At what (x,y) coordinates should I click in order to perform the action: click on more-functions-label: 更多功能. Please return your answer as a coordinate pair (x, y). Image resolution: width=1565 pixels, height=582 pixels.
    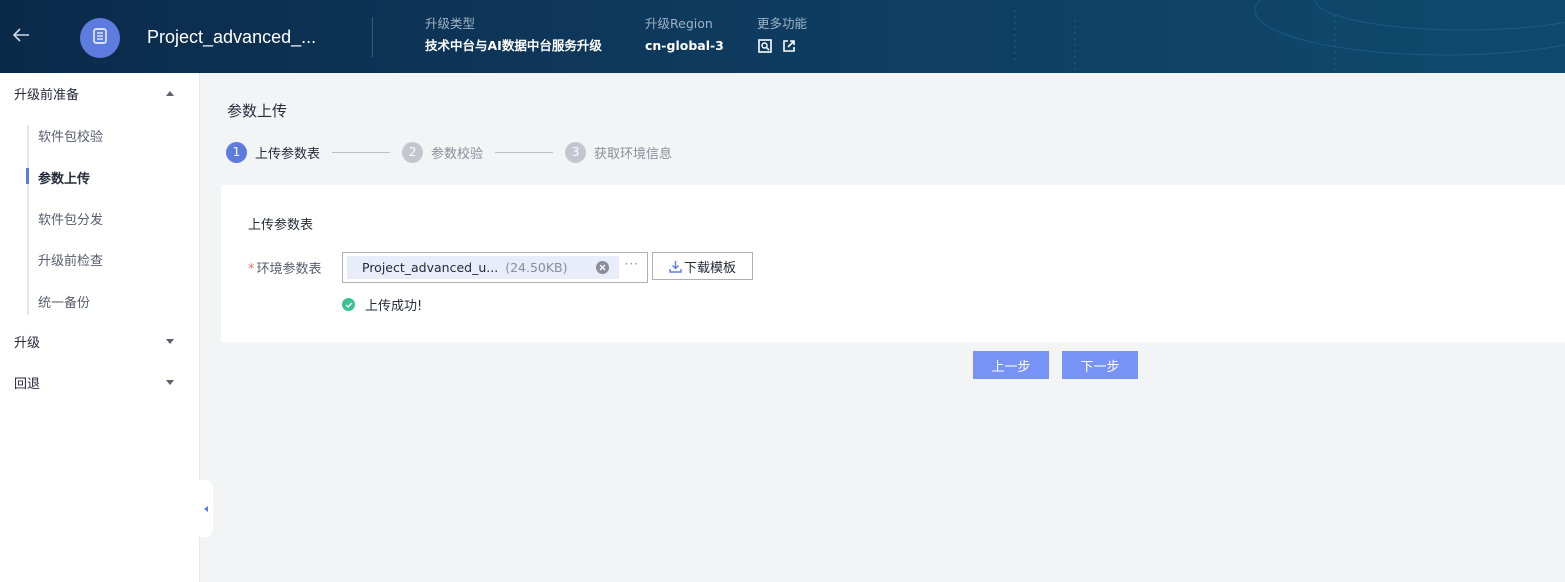
    Looking at the image, I should click on (782, 23).